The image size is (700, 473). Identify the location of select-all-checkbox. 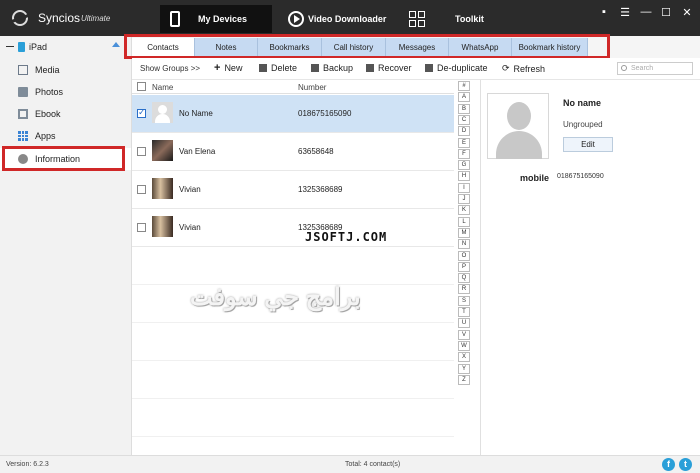
(141, 86).